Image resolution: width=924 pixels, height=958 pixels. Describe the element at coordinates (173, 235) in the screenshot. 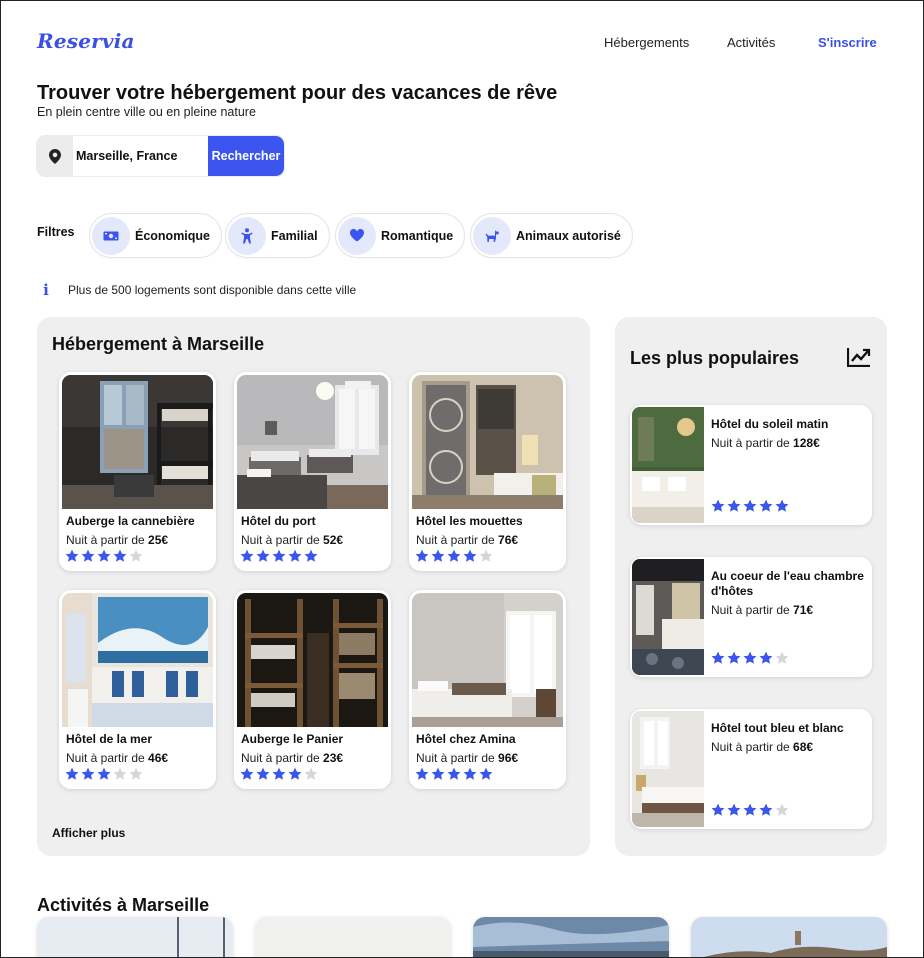

I see `filter-label: Économique` at that location.